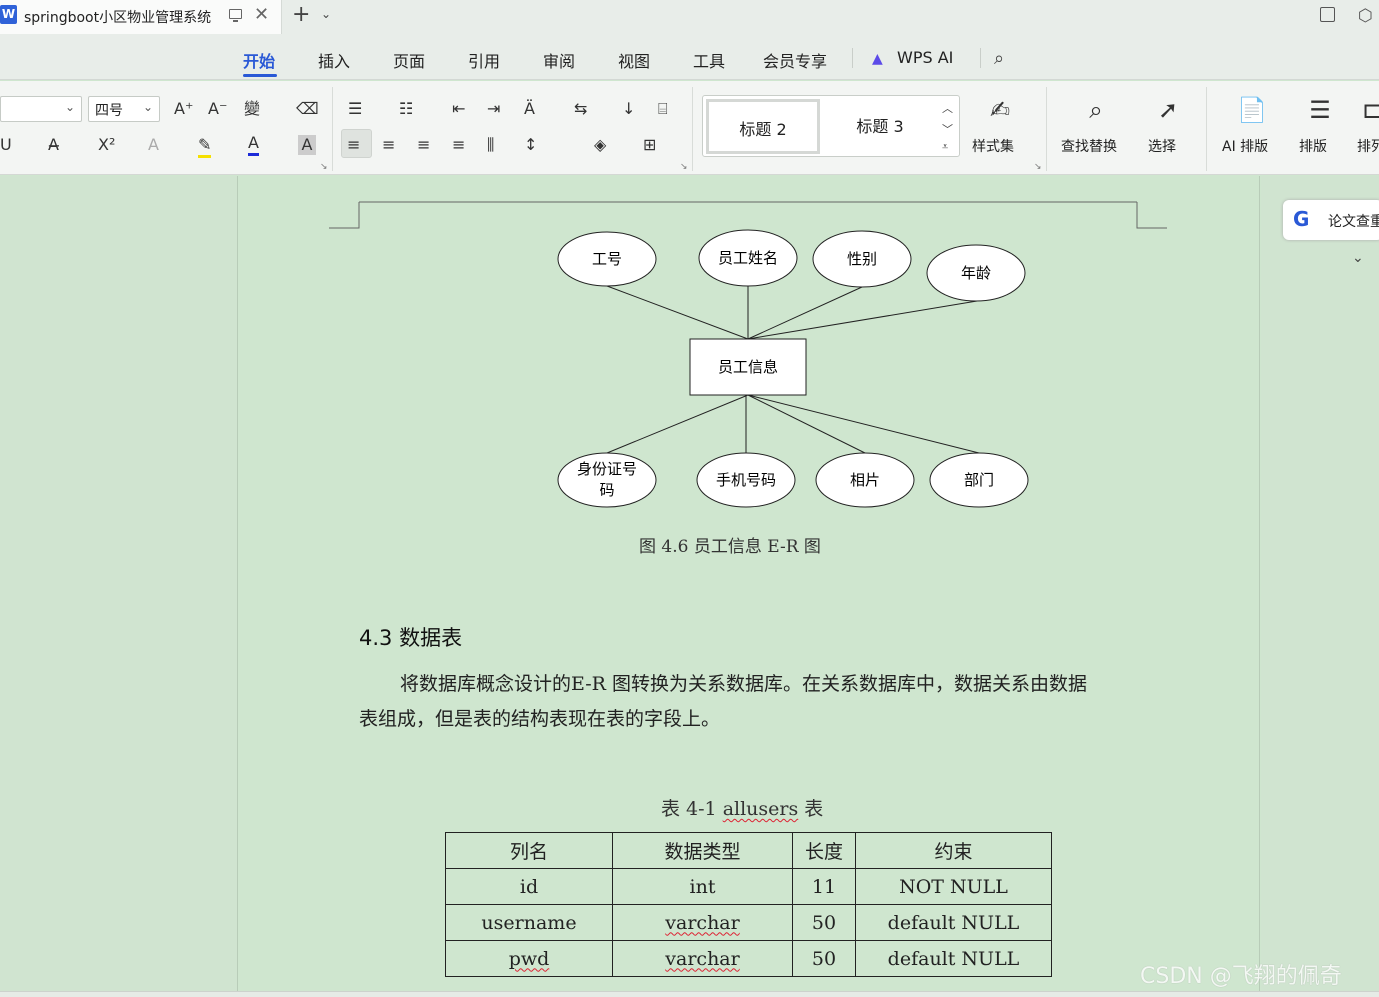 The image size is (1379, 997). I want to click on table-cell: 11, so click(824, 886).